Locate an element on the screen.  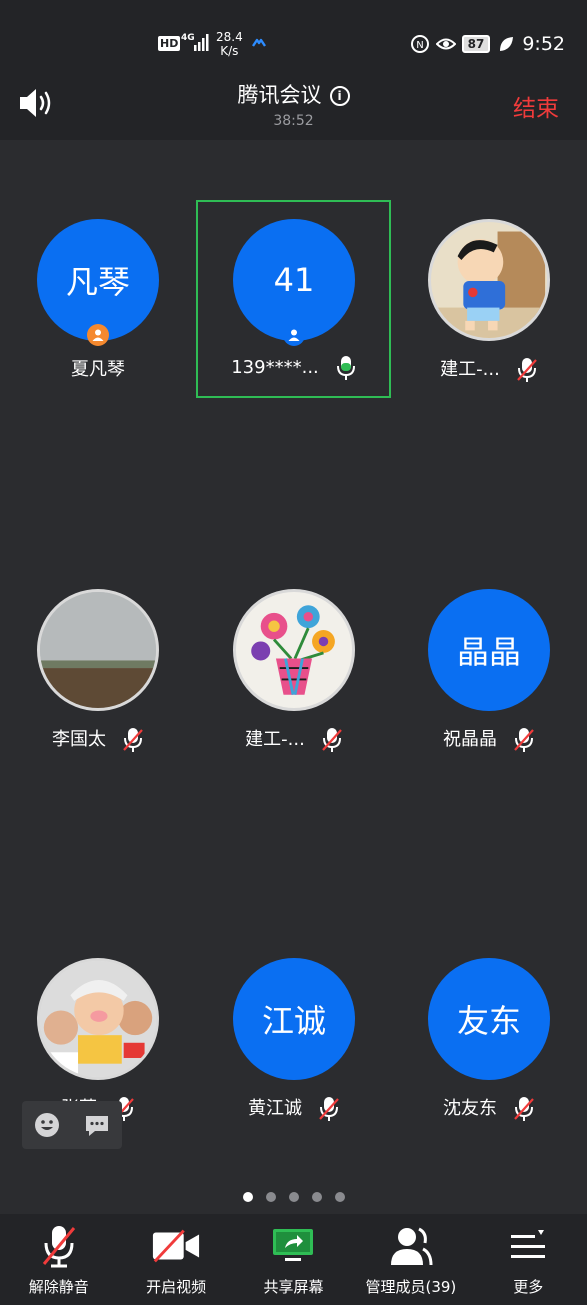
network-speed: 28.4 K/s is located at coordinates (229, 44).